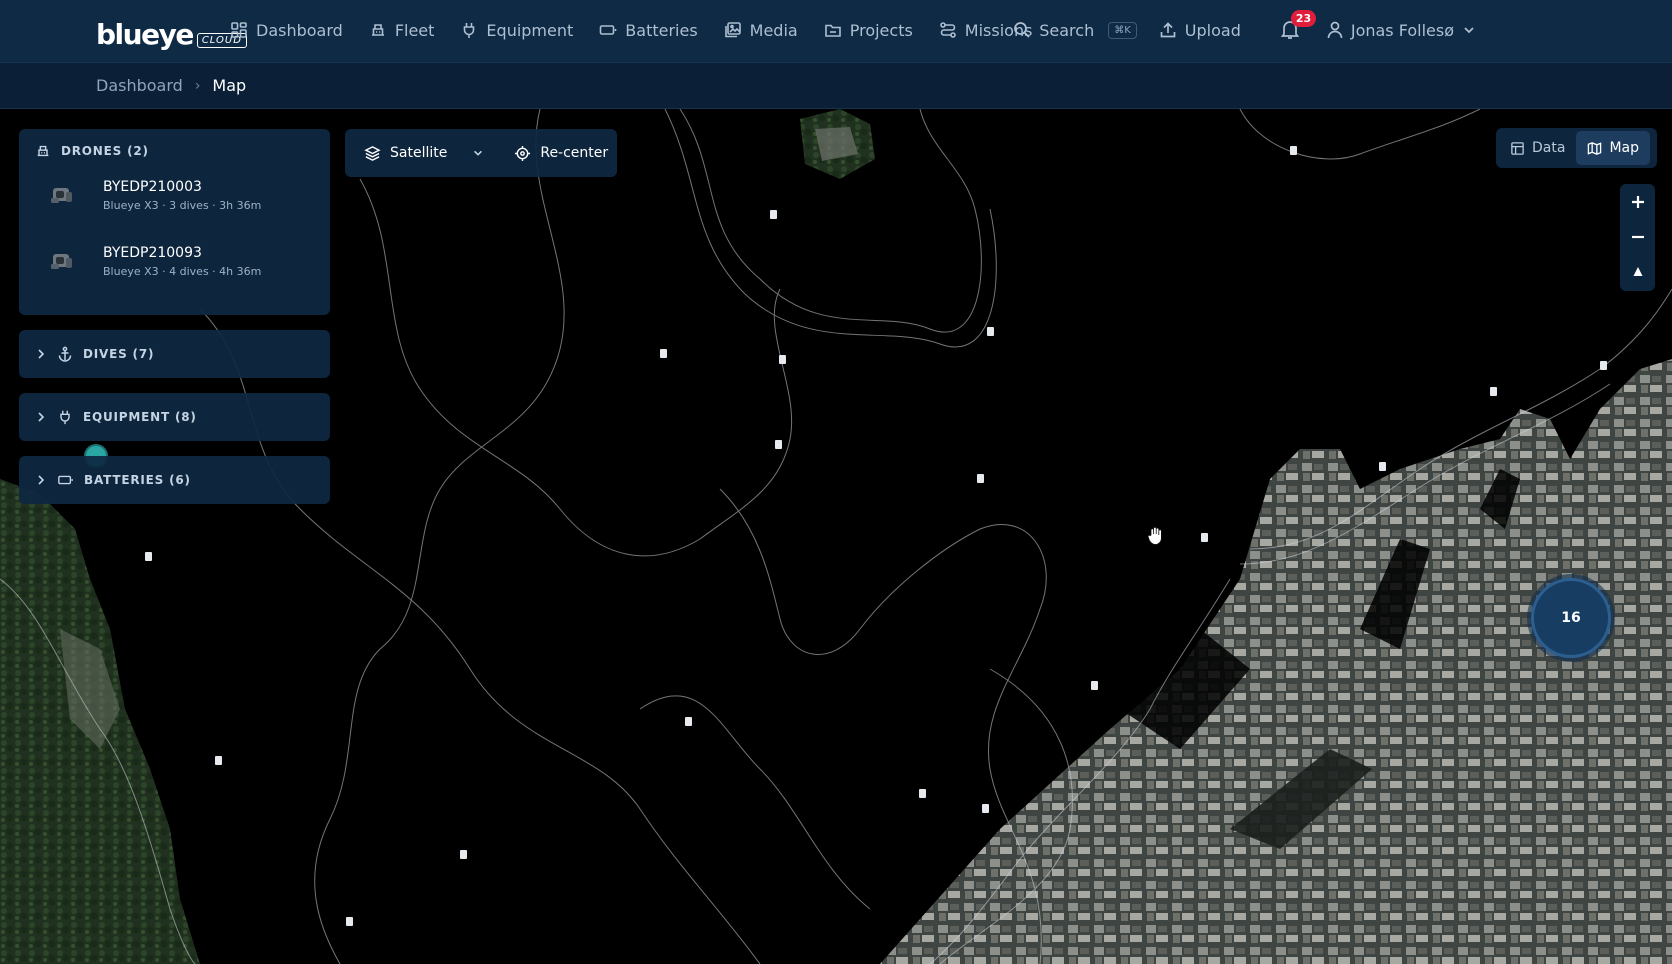 The height and width of the screenshot is (964, 1672). I want to click on view-toggle: Data Map, so click(1576, 148).